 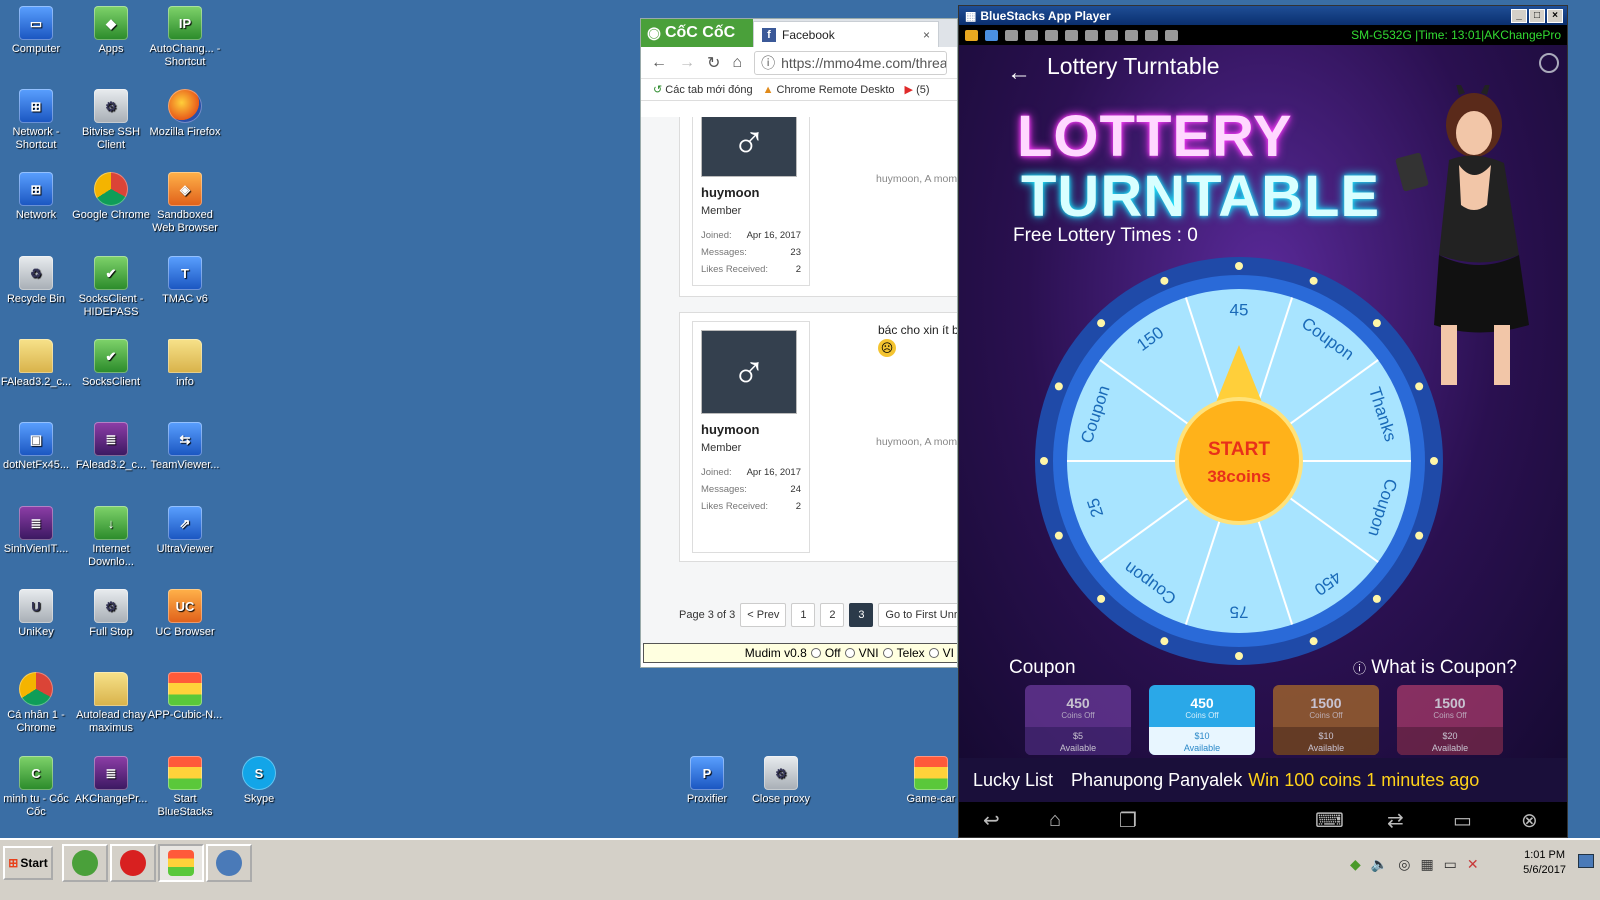 What do you see at coordinates (849, 653) in the screenshot?
I see `mudim-radio-vni` at bounding box center [849, 653].